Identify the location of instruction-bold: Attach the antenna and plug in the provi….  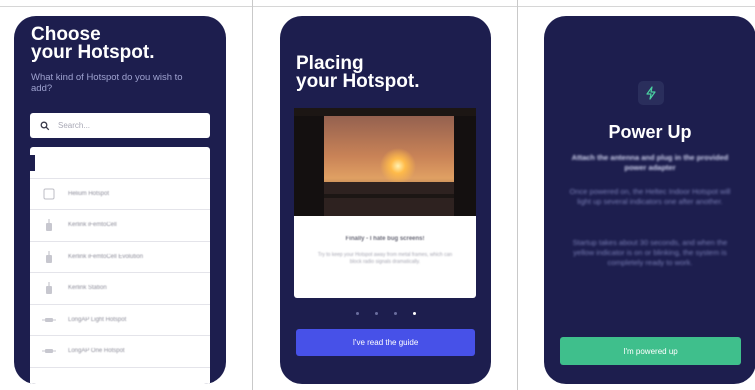
(650, 162).